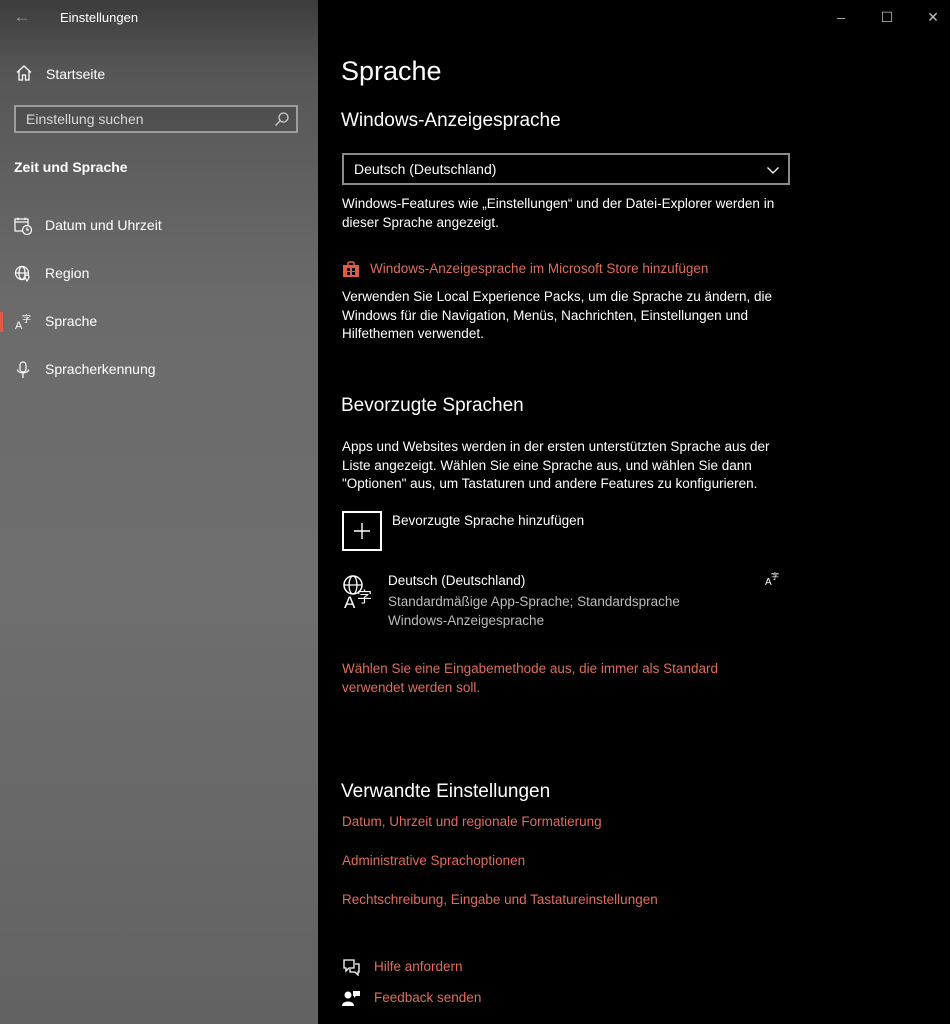  I want to click on maximize-button: ☐, so click(887, 17).